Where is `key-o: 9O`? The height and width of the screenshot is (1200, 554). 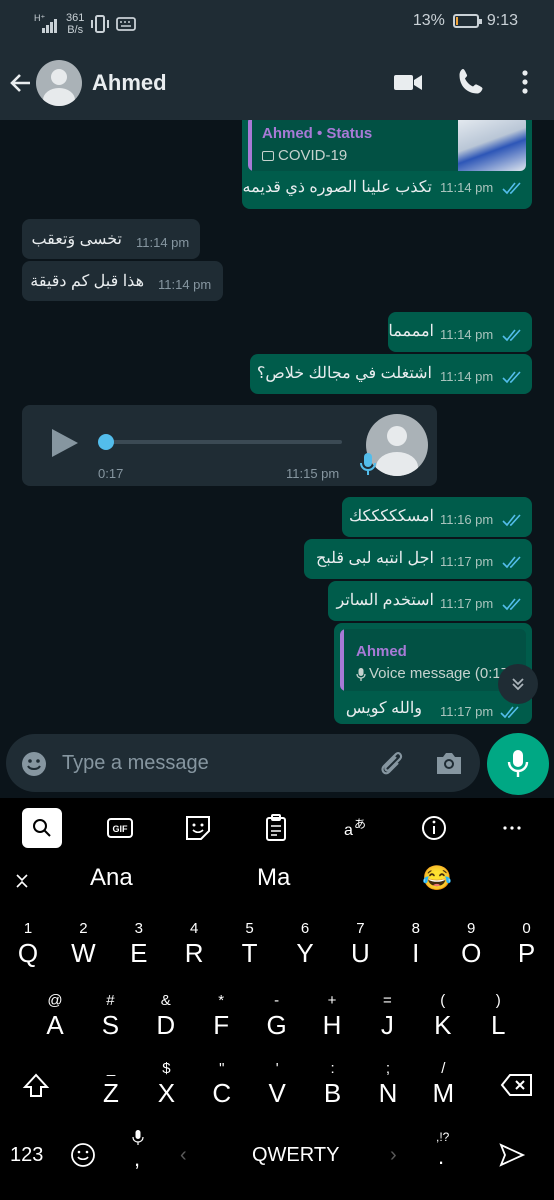 key-o: 9O is located at coordinates (471, 950).